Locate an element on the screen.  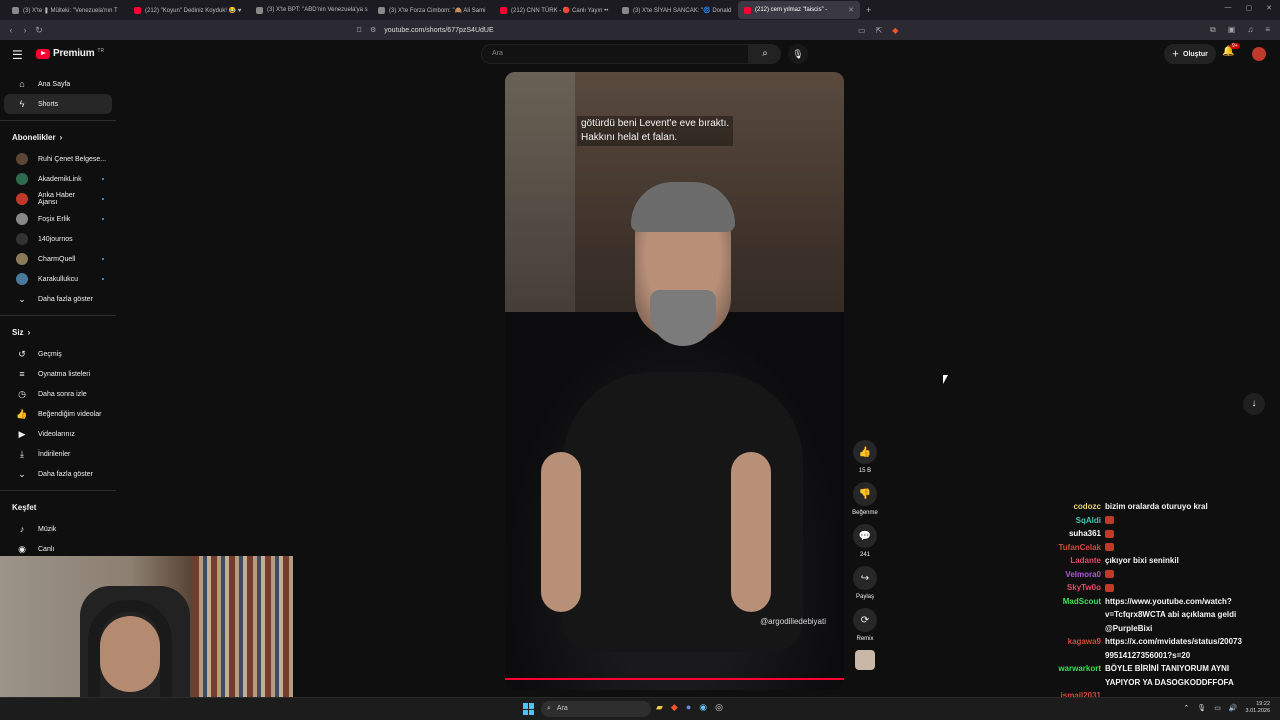
mic-icon: 🎙 is located at coordinates (798, 54).